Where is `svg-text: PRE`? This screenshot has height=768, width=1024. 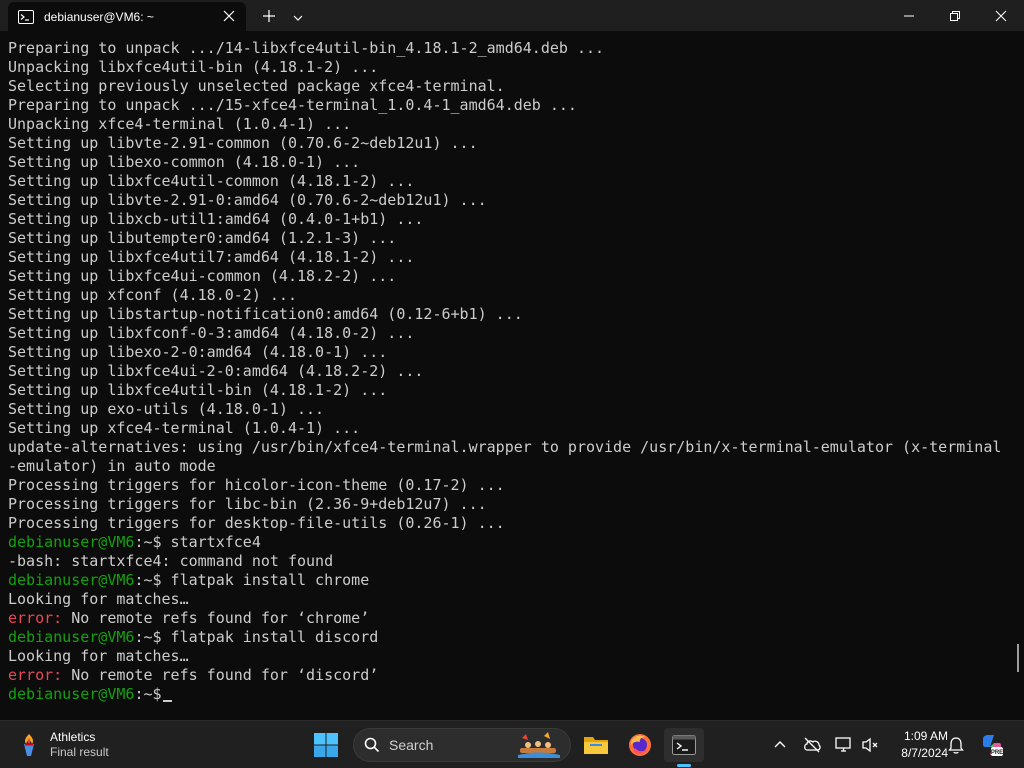 svg-text: PRE is located at coordinates (997, 753).